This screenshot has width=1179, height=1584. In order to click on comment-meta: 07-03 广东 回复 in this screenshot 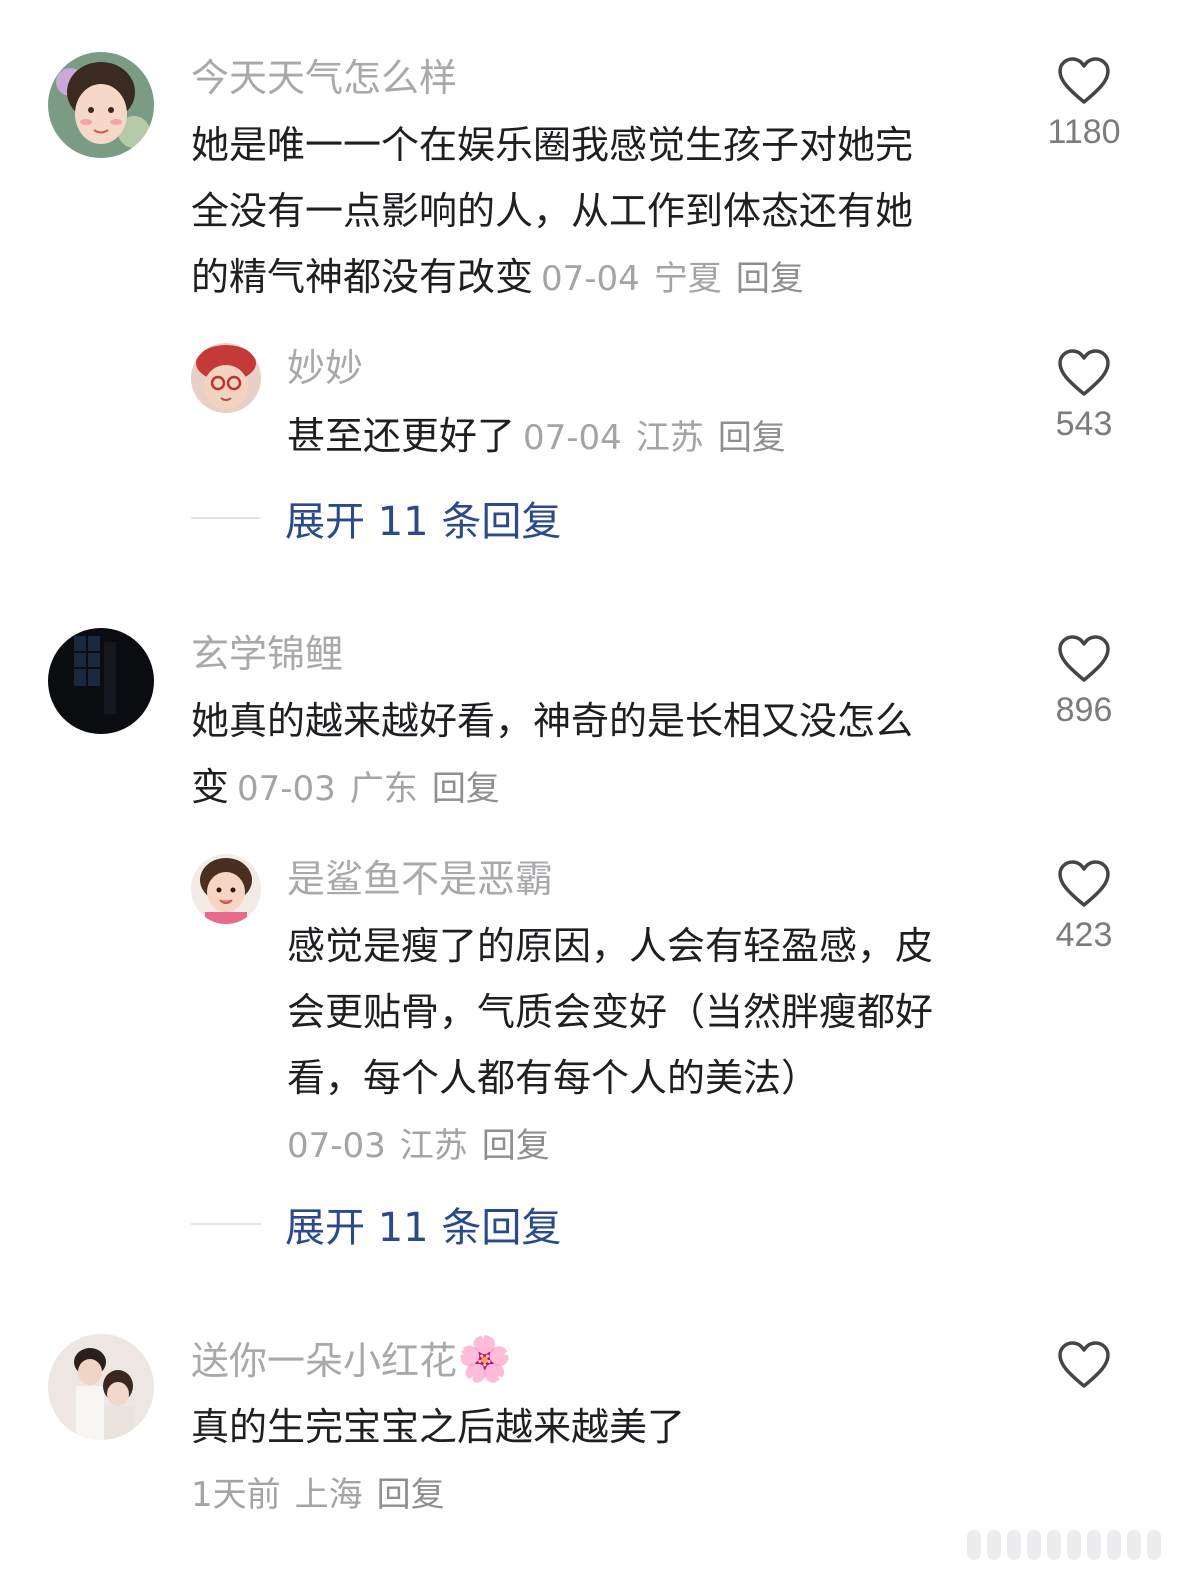, I will do `click(375, 789)`.